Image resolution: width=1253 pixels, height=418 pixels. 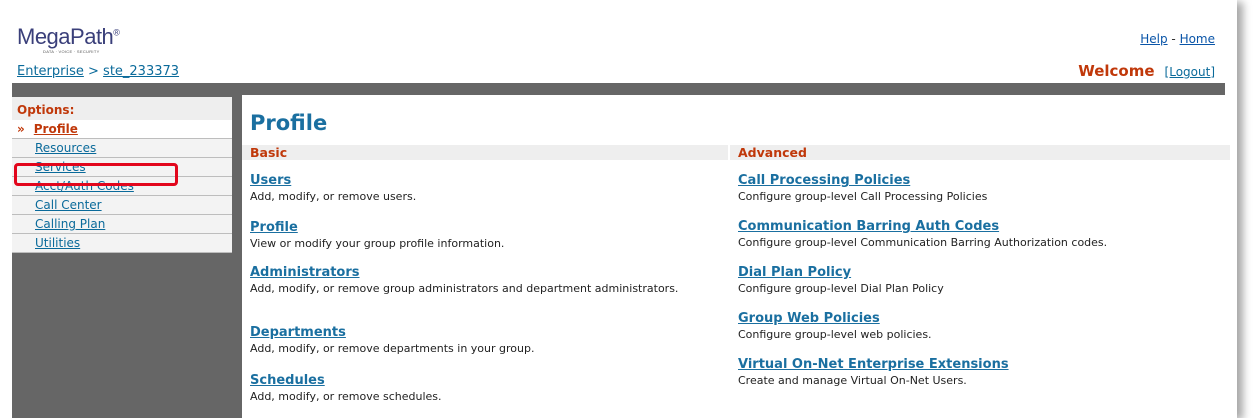 What do you see at coordinates (852, 380) in the screenshot?
I see `virtual-on-net-description: Create and manage Virtual On-Net Users.` at bounding box center [852, 380].